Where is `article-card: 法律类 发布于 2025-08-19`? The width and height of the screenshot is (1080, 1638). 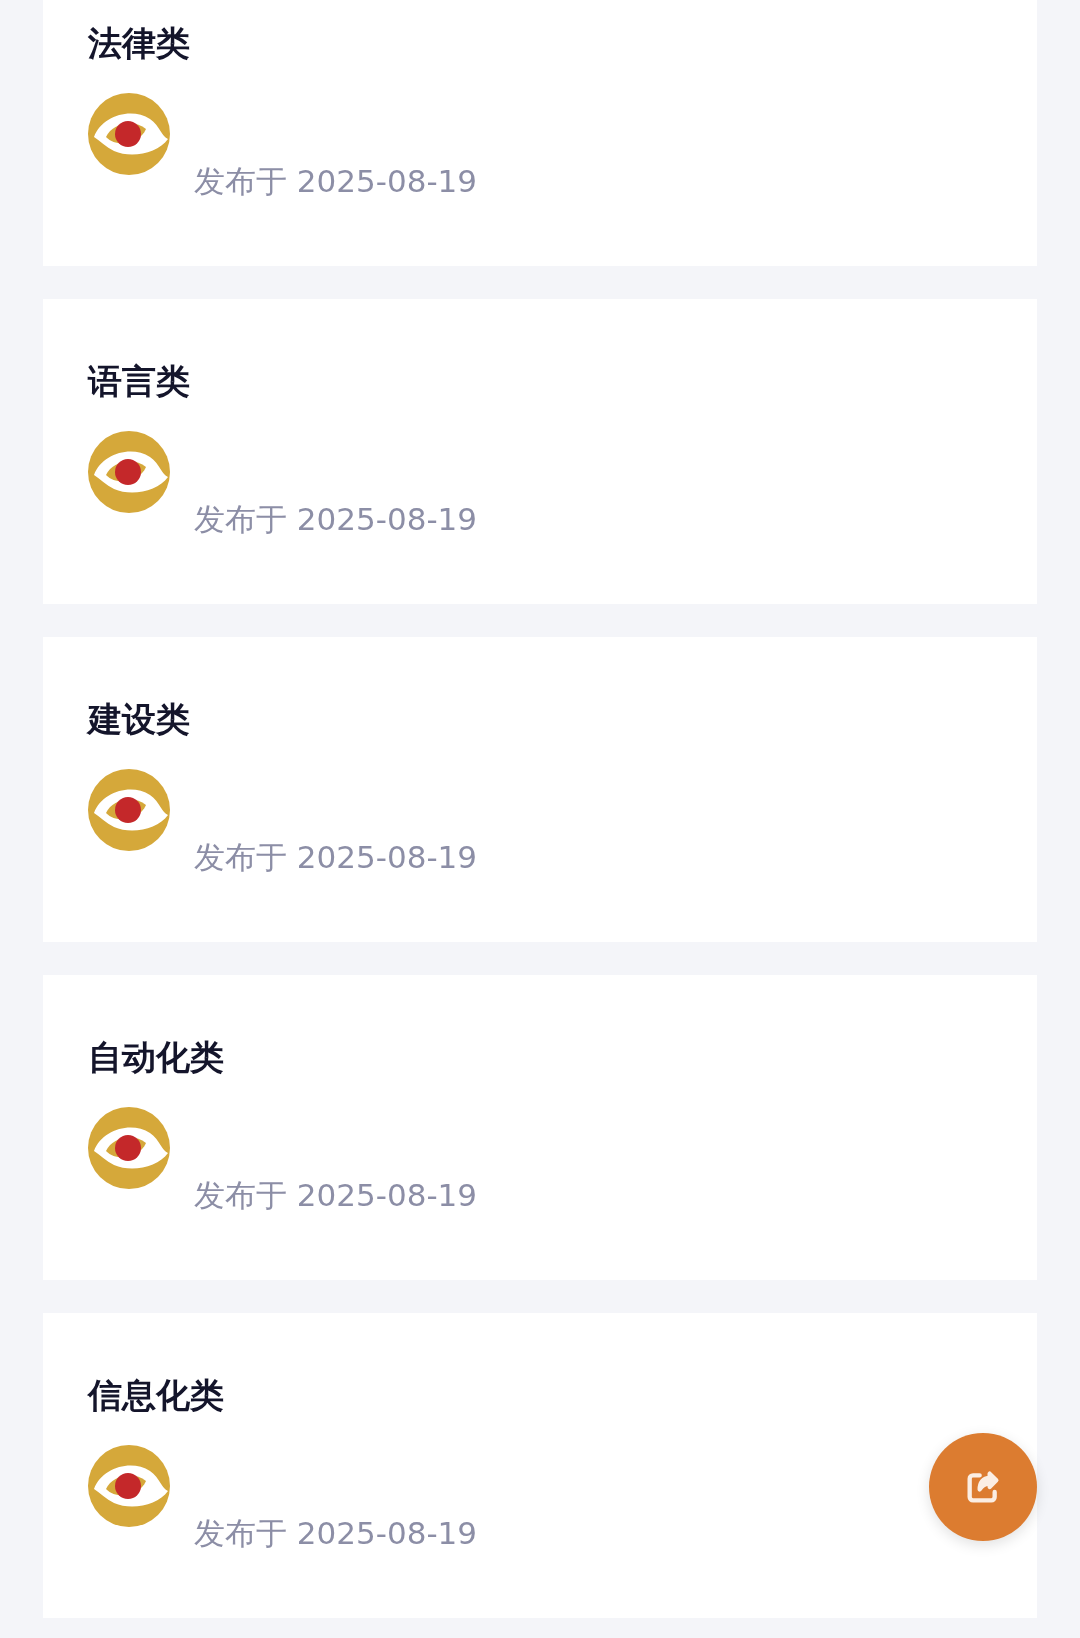 article-card: 法律类 发布于 2025-08-19 is located at coordinates (540, 133).